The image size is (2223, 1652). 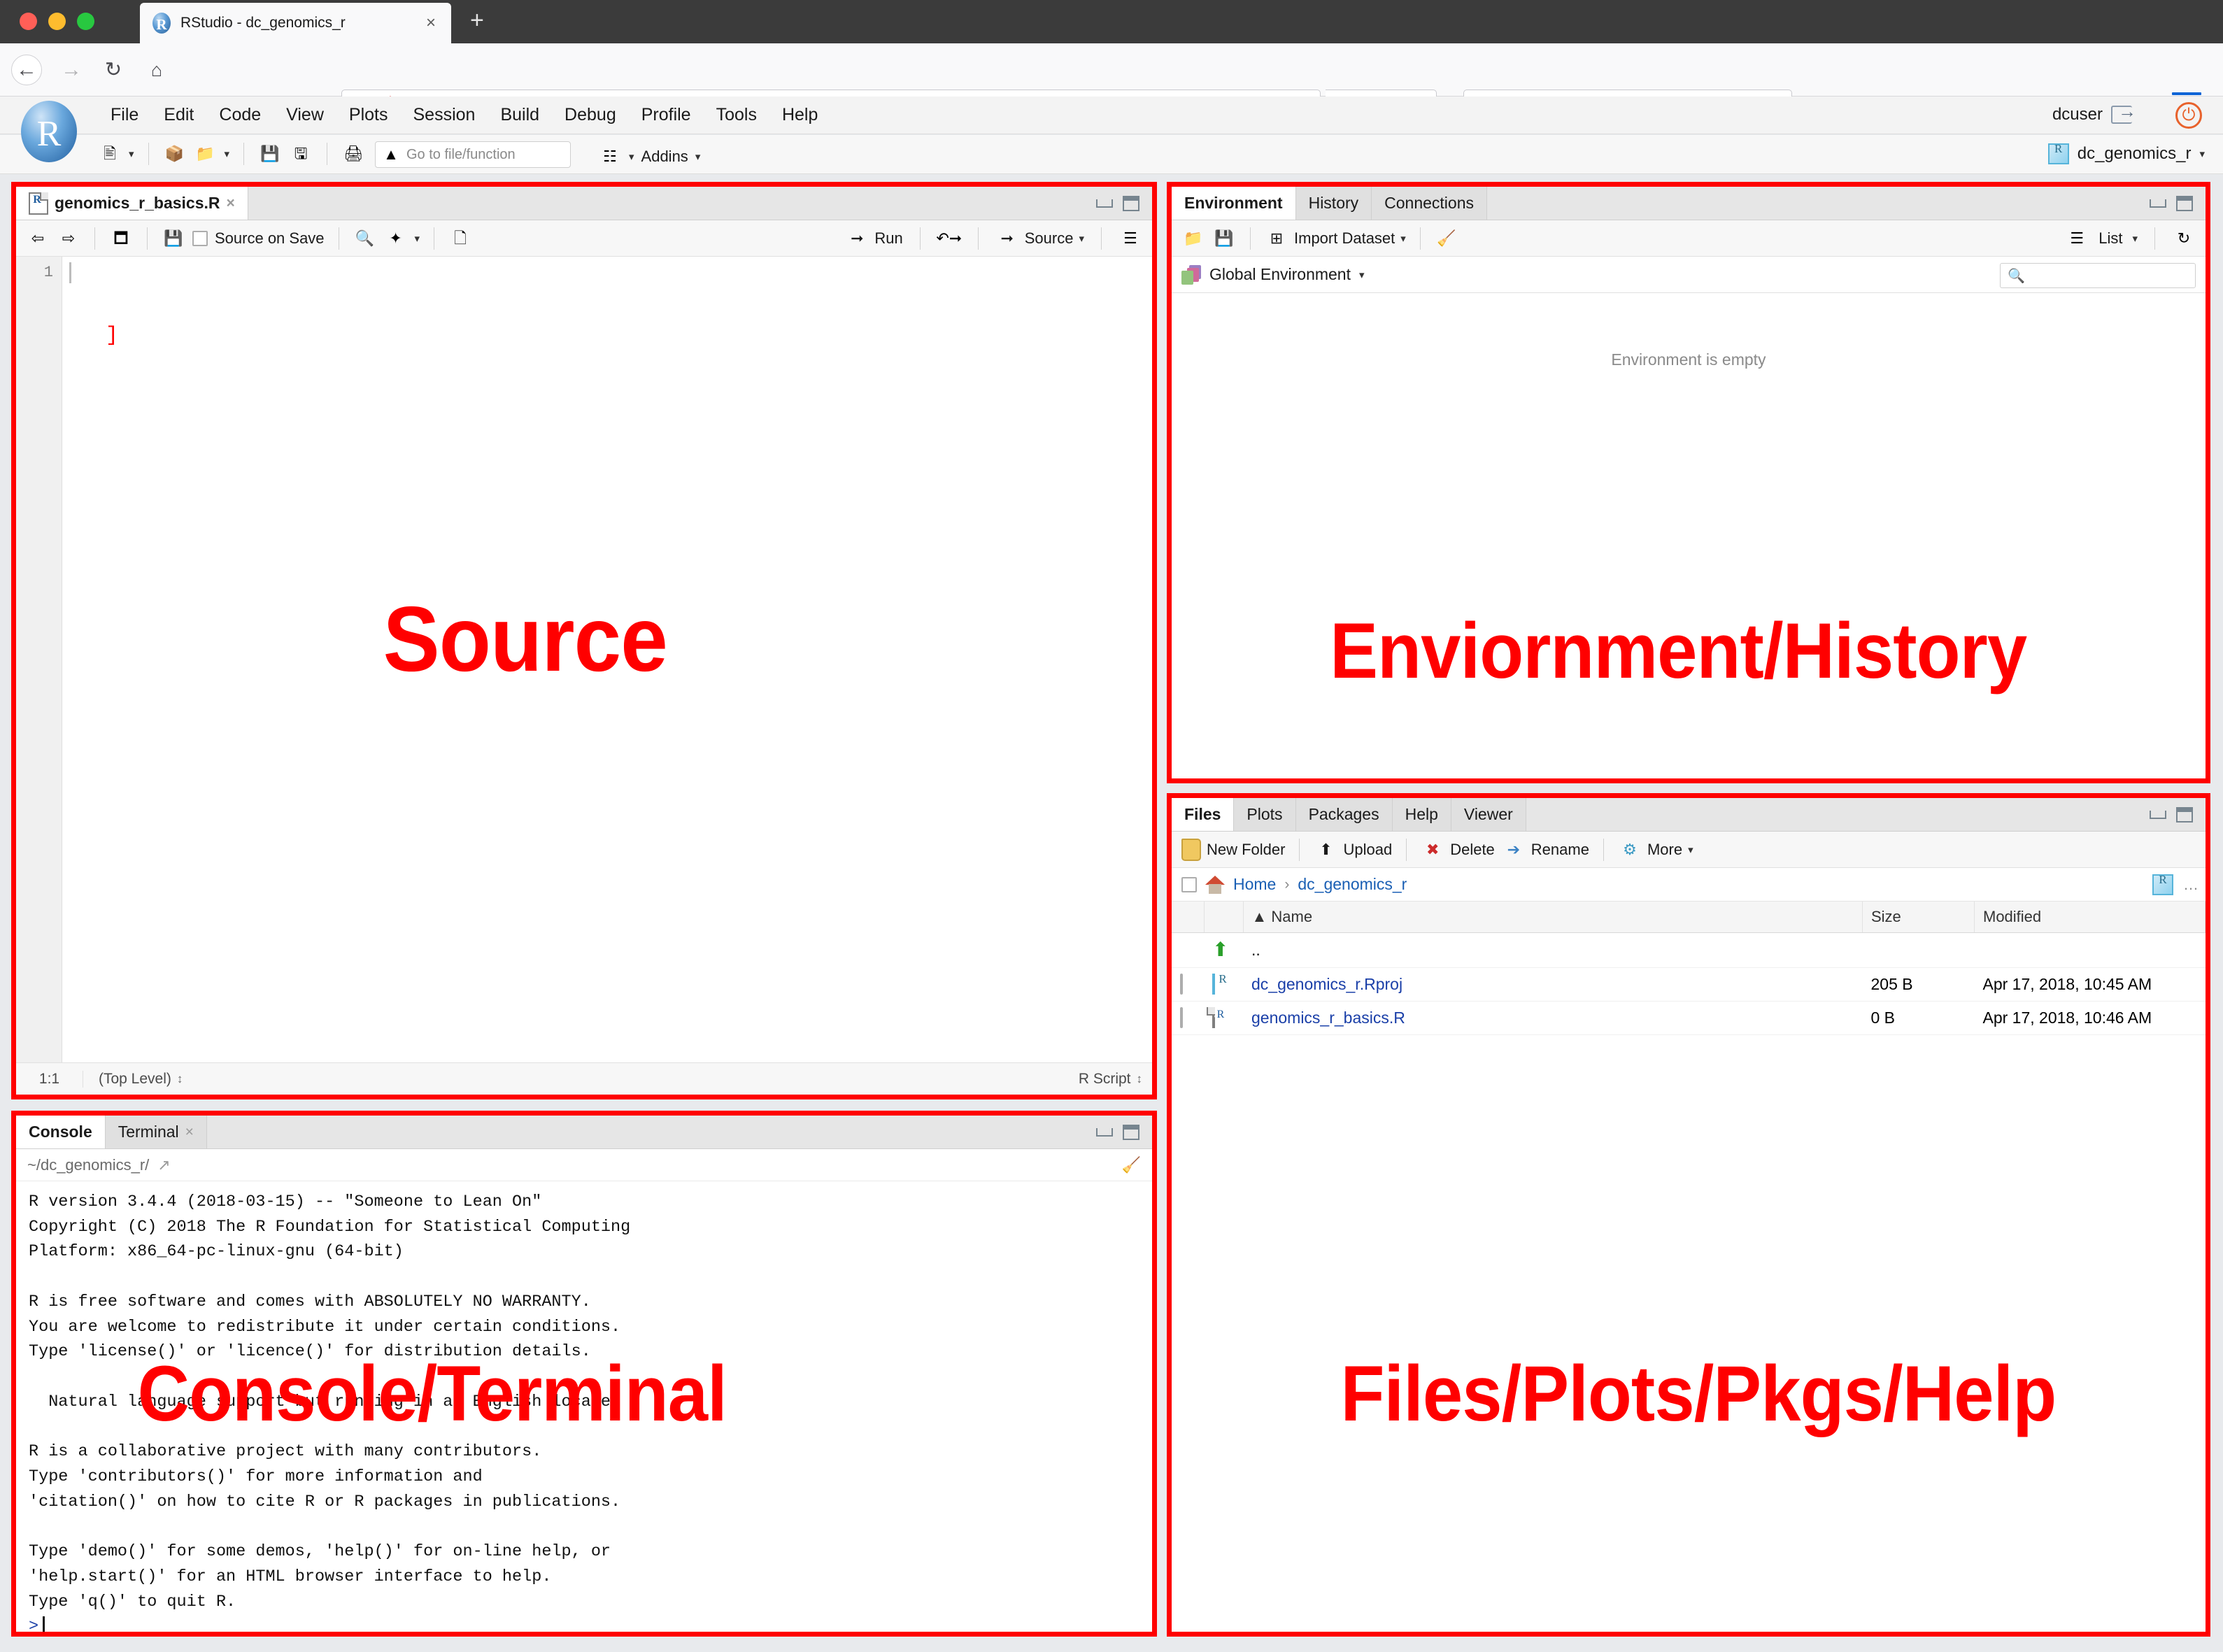 I want to click on menu-file: File, so click(x=124, y=115).